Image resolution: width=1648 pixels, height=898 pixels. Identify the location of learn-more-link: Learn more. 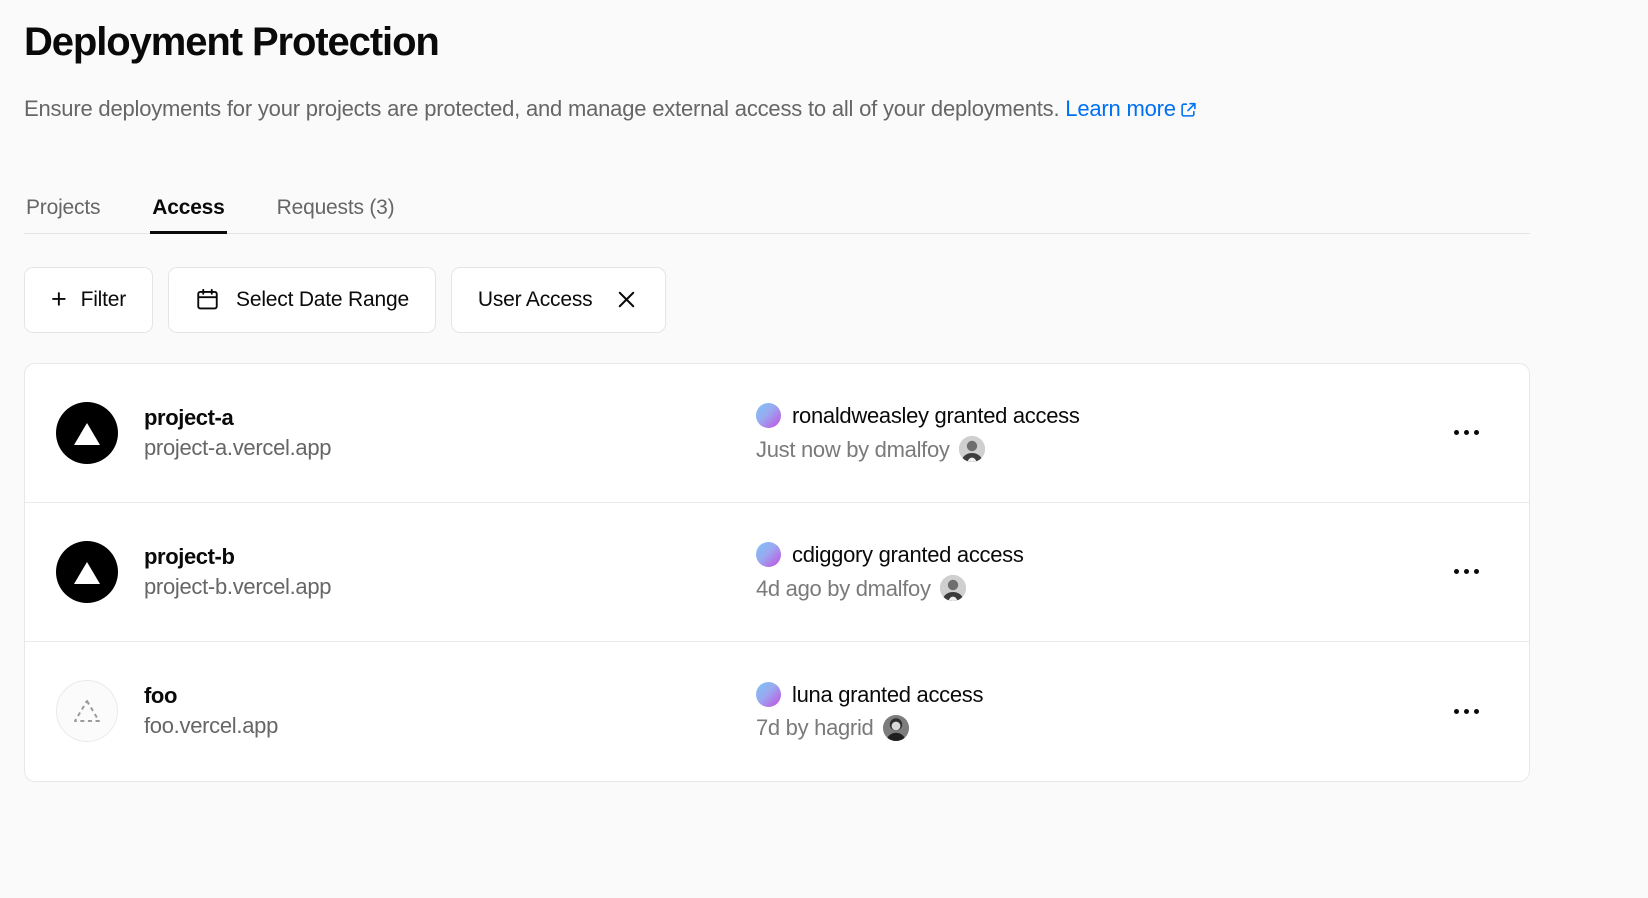
(1131, 108).